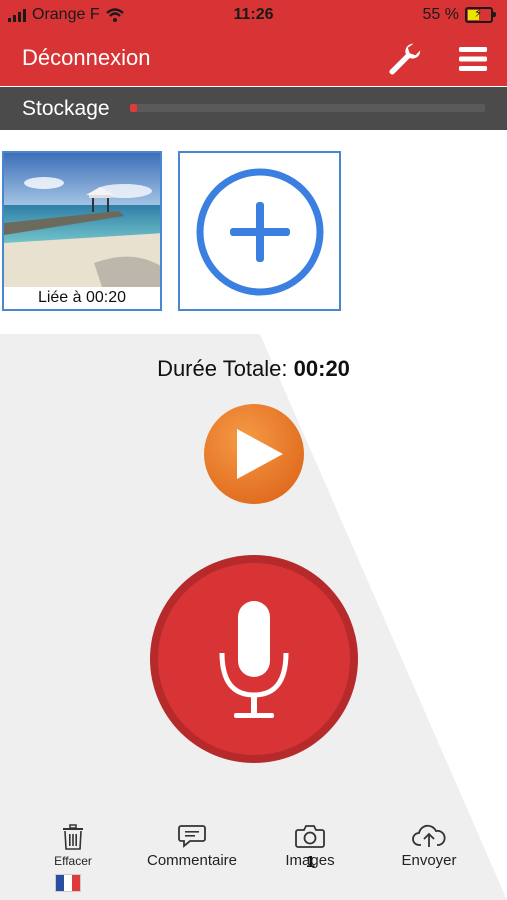  What do you see at coordinates (440, 14) in the screenshot?
I see `battery-percent: 55 %` at bounding box center [440, 14].